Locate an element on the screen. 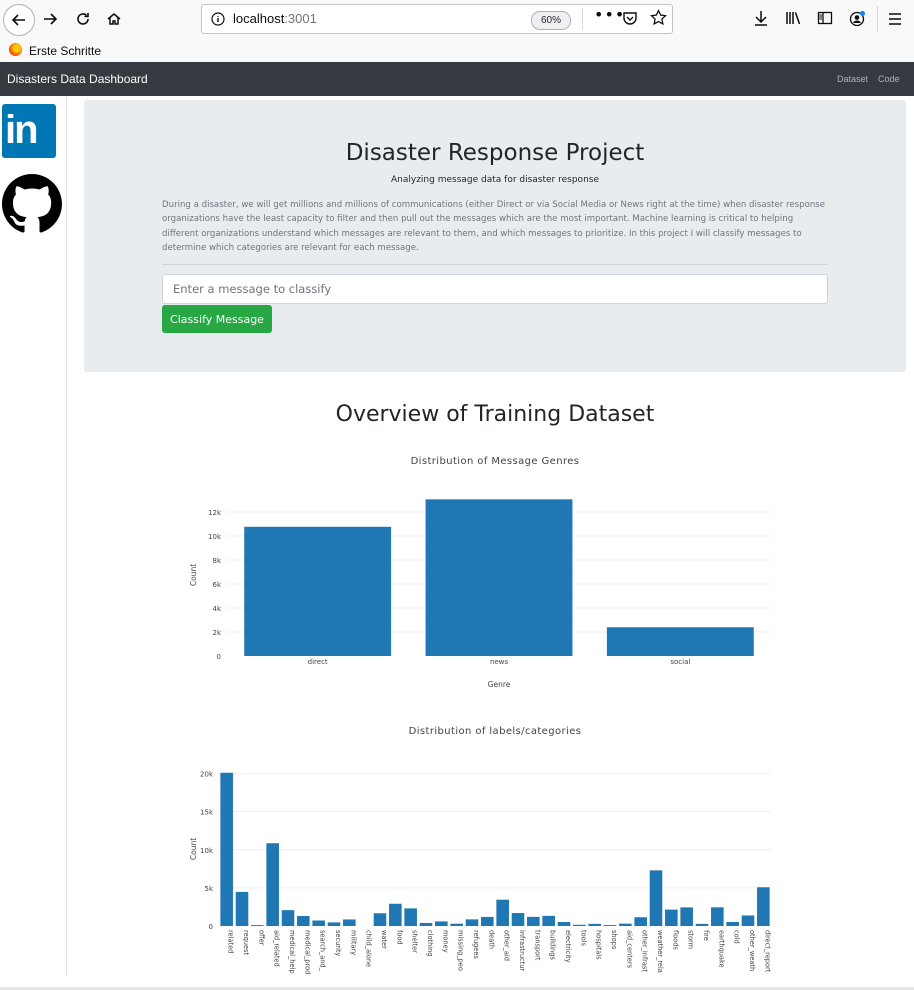 The width and height of the screenshot is (914, 990). x-tick-label: request is located at coordinates (246, 942).